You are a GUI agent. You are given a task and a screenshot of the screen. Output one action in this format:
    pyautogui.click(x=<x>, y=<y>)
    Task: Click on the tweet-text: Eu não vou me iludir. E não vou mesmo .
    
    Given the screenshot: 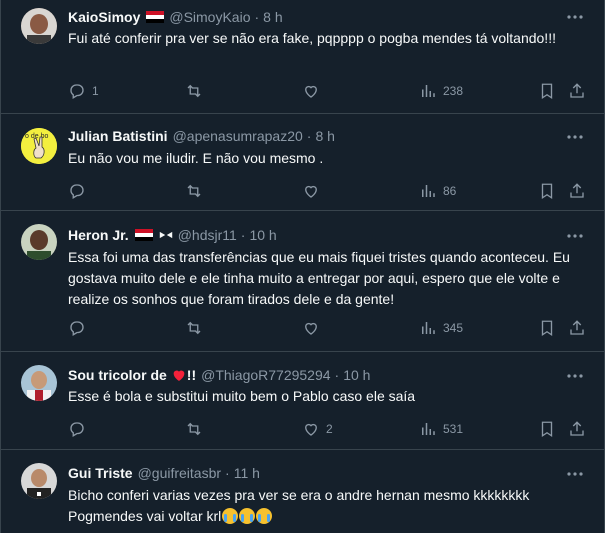 What is the action you would take?
    pyautogui.click(x=196, y=158)
    